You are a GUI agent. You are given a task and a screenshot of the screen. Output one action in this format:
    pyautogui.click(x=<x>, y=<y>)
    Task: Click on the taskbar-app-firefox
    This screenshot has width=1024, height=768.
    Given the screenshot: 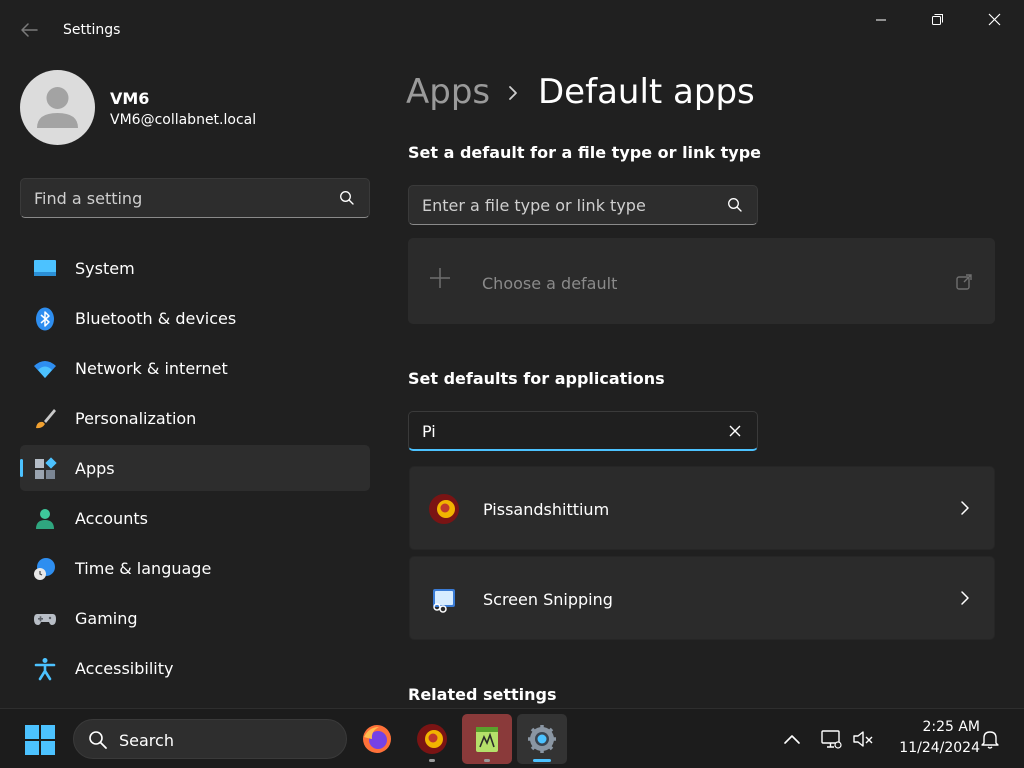 What is the action you would take?
    pyautogui.click(x=377, y=739)
    